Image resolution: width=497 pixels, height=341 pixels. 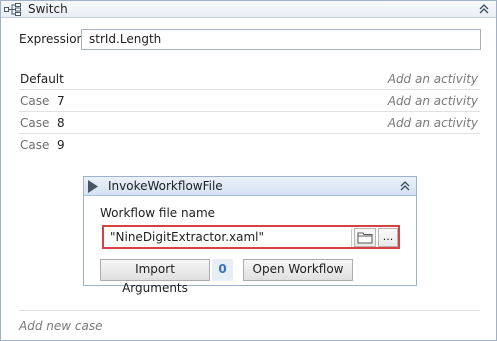 I want to click on default-label: Default, so click(x=42, y=79).